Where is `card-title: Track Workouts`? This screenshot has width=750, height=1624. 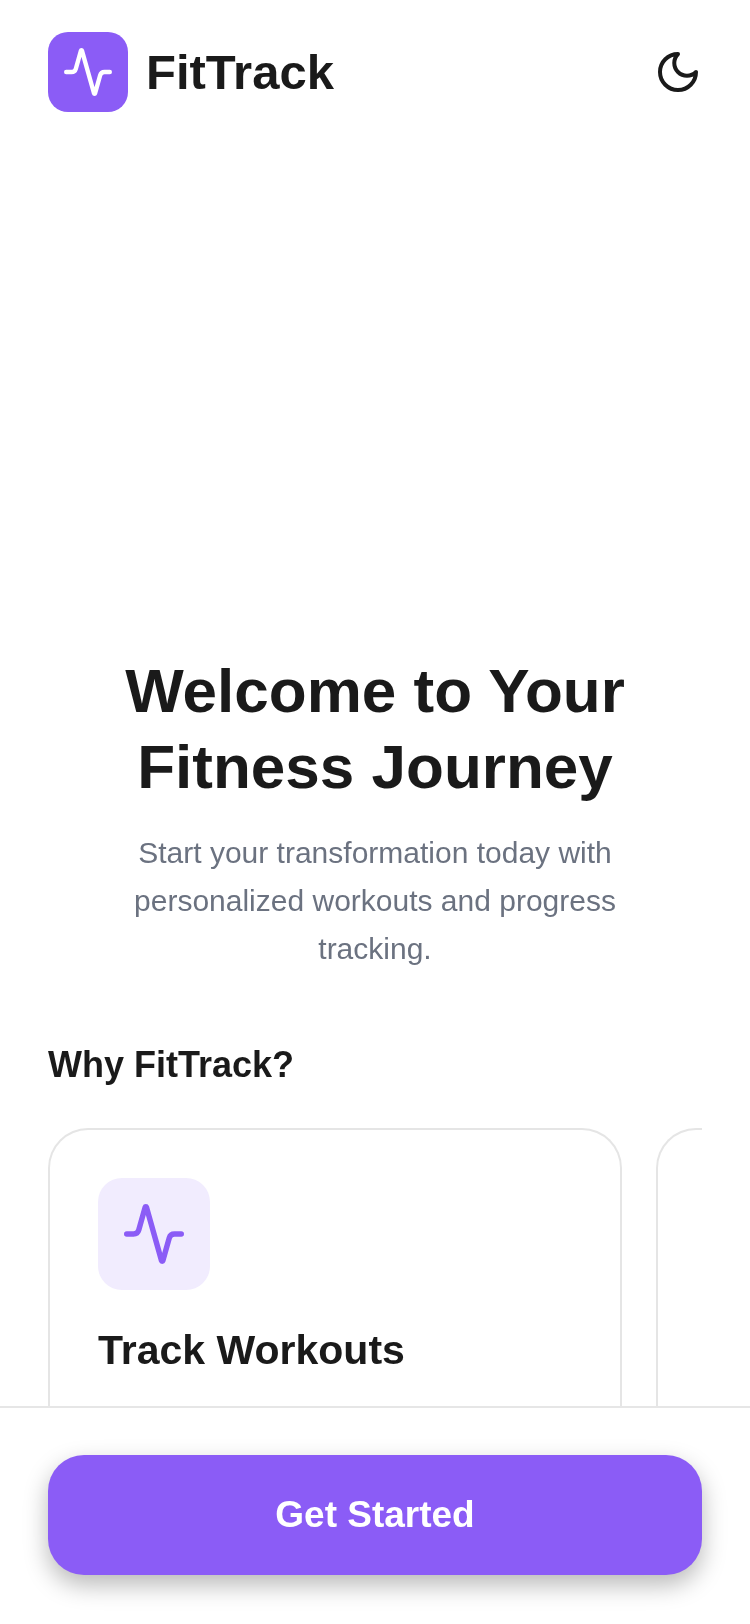
card-title: Track Workouts is located at coordinates (252, 1350).